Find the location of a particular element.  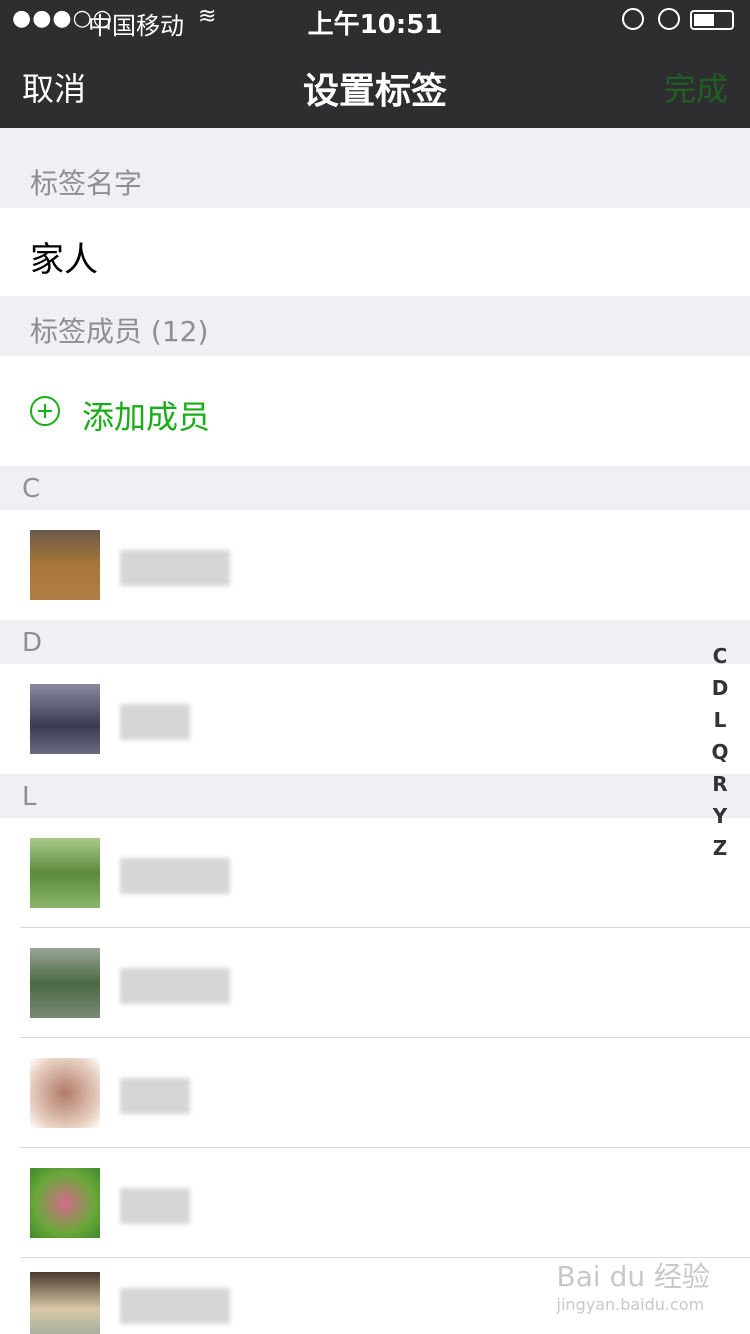

tag-name-header-label: 标签名字 is located at coordinates (86, 183).